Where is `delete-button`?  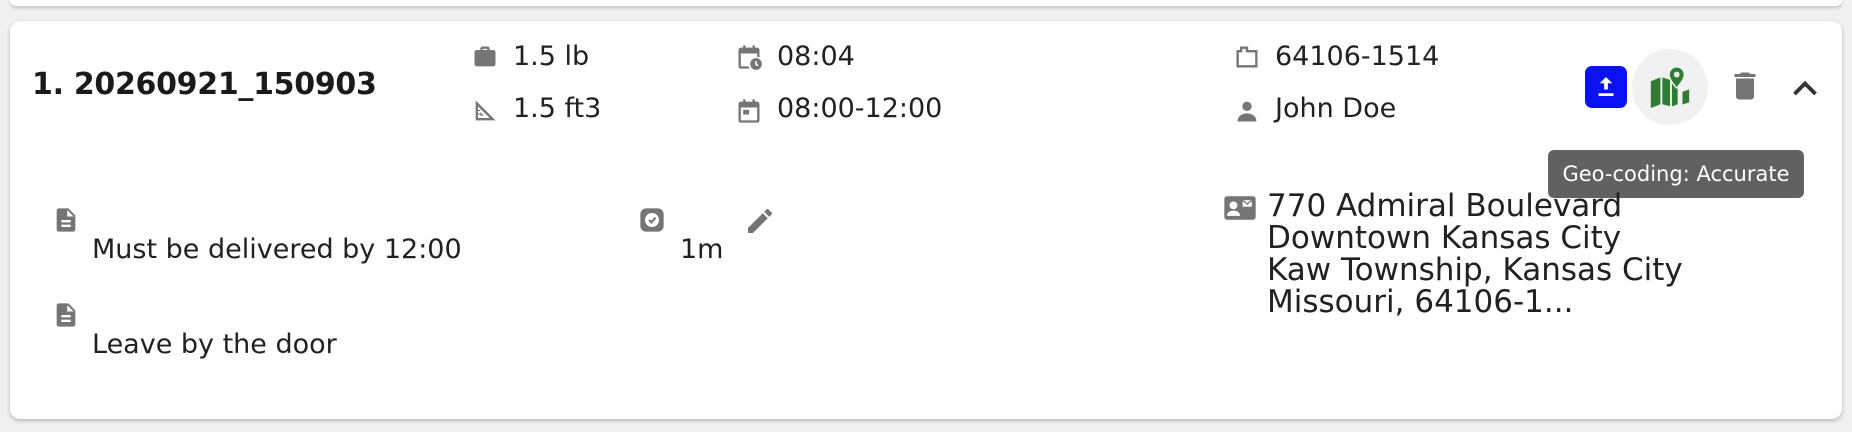 delete-button is located at coordinates (1745, 86).